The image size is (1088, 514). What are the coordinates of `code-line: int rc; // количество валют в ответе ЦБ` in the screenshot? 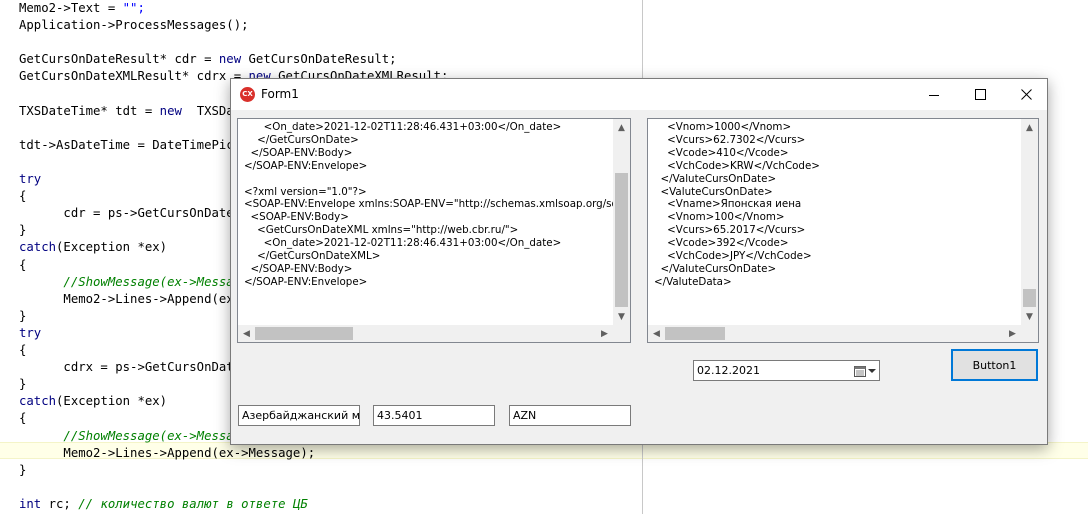 It's located at (163, 504).